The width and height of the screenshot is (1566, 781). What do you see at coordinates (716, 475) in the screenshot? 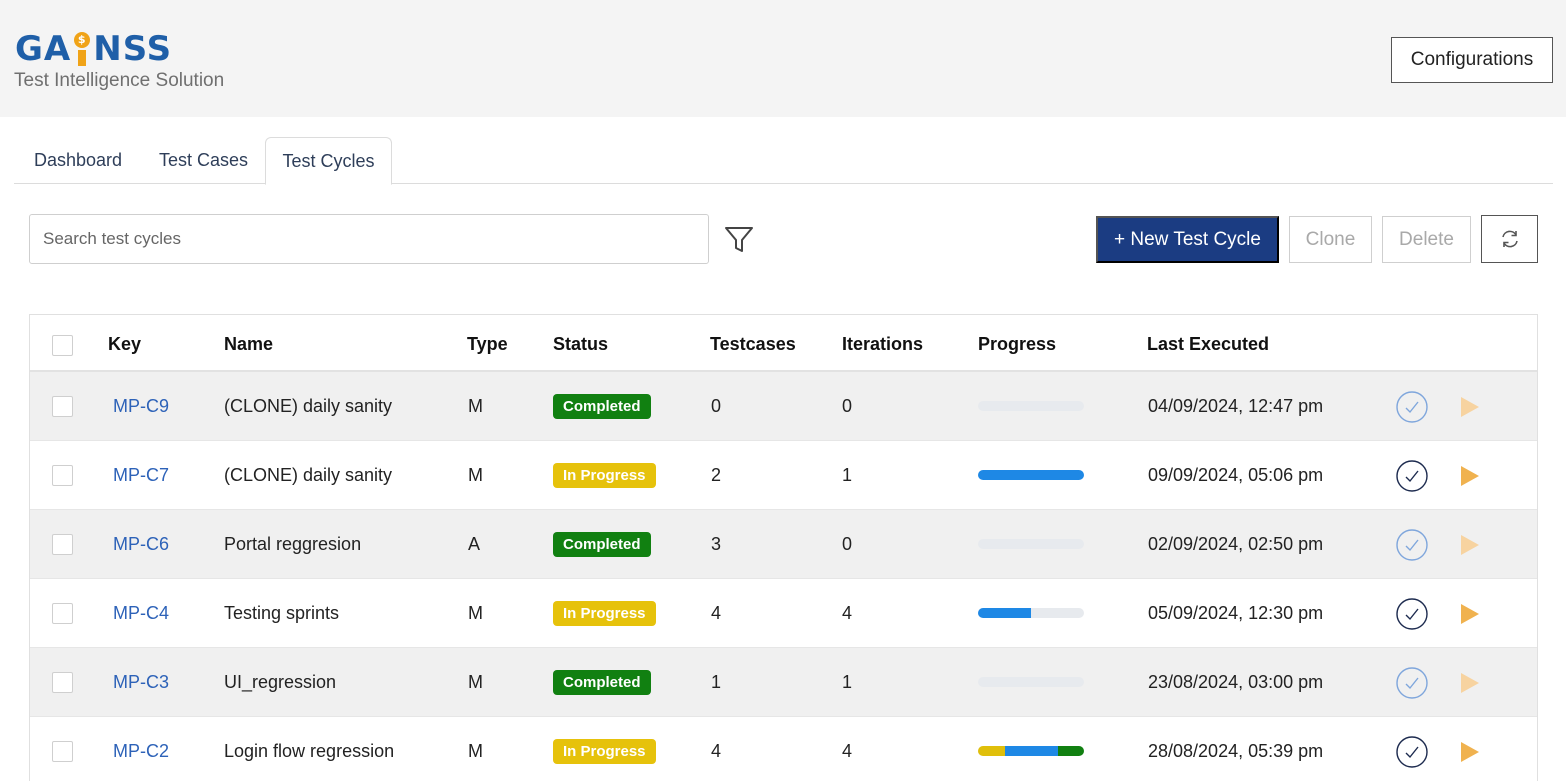
I see `testcases-count: 2` at bounding box center [716, 475].